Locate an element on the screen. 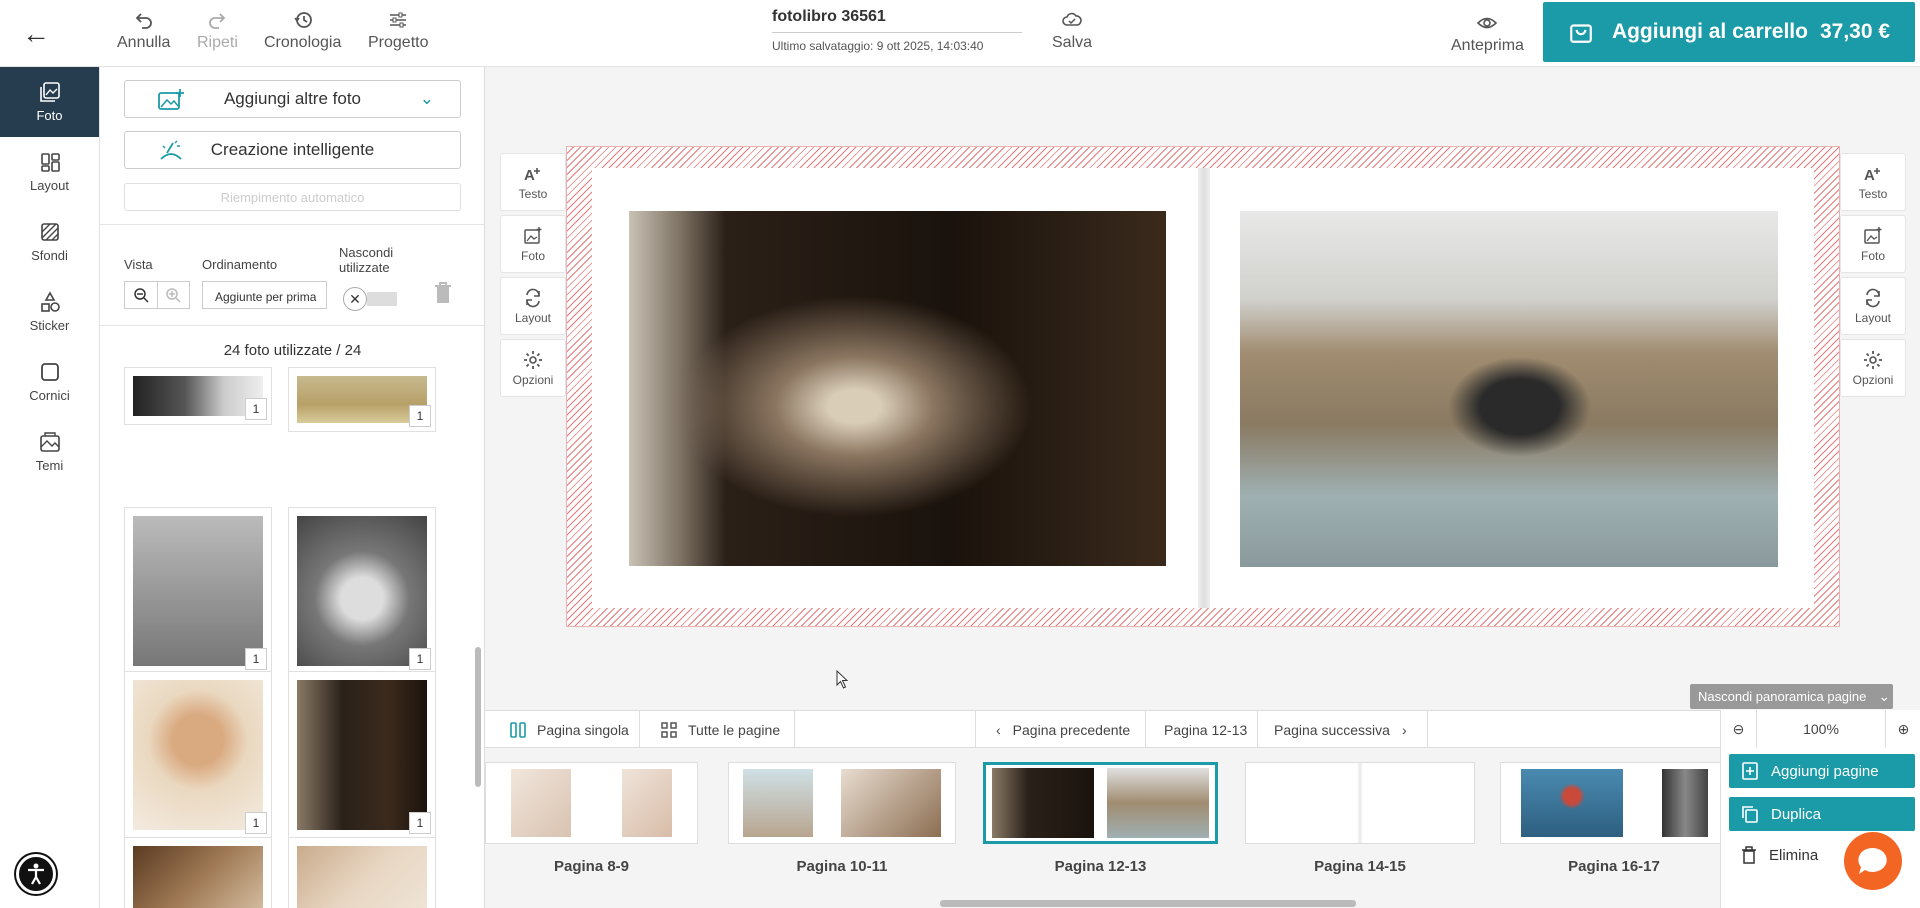  add-image-icon is located at coordinates (171, 99).